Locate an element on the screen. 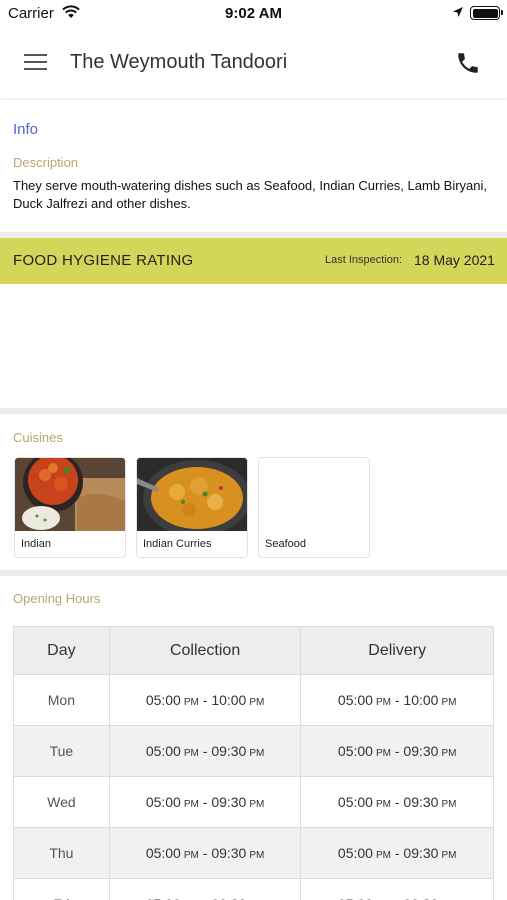 The width and height of the screenshot is (507, 900). table-row: Mon 05:00 PM - 10:00 PM 05:00 PM - 10:00 PM is located at coordinates (253, 700).